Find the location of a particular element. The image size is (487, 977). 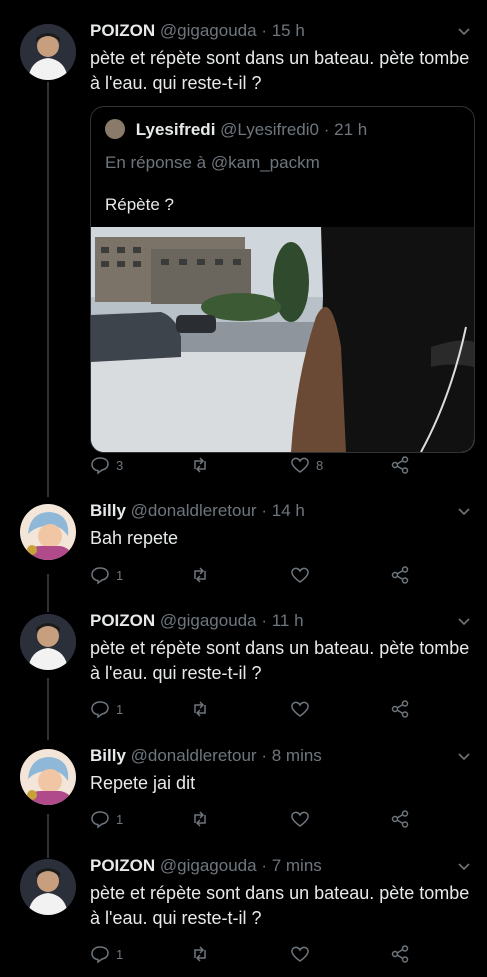

like-button: 8 is located at coordinates (306, 465).